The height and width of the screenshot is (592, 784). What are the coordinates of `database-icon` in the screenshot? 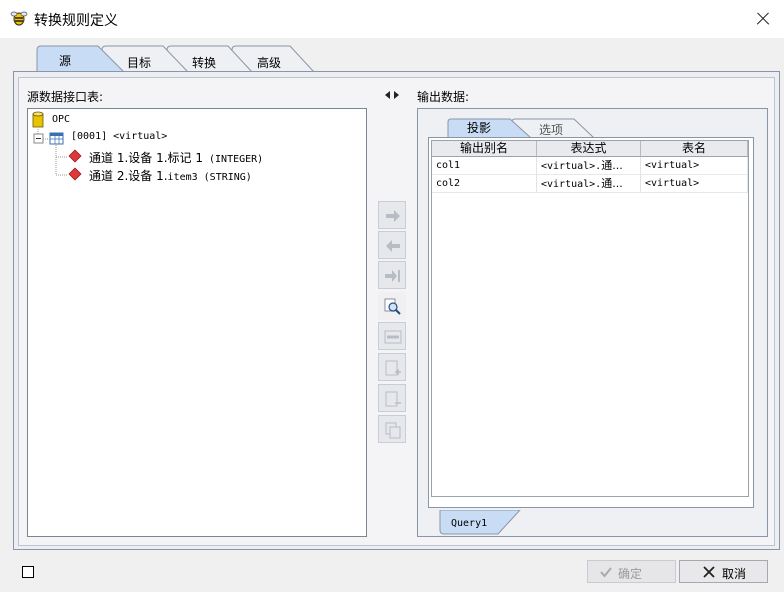 It's located at (38, 119).